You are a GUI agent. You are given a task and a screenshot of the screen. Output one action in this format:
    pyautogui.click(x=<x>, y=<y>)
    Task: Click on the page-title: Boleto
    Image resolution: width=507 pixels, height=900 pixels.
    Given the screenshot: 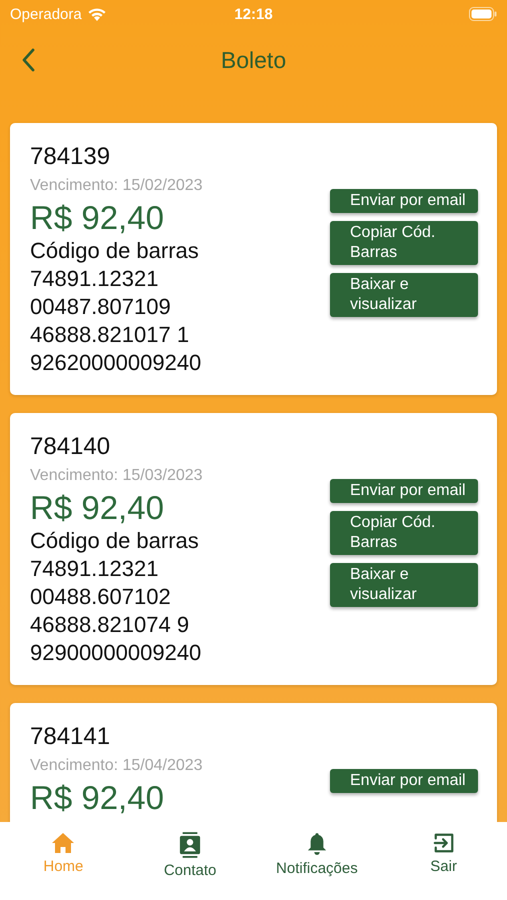 What is the action you would take?
    pyautogui.click(x=253, y=60)
    